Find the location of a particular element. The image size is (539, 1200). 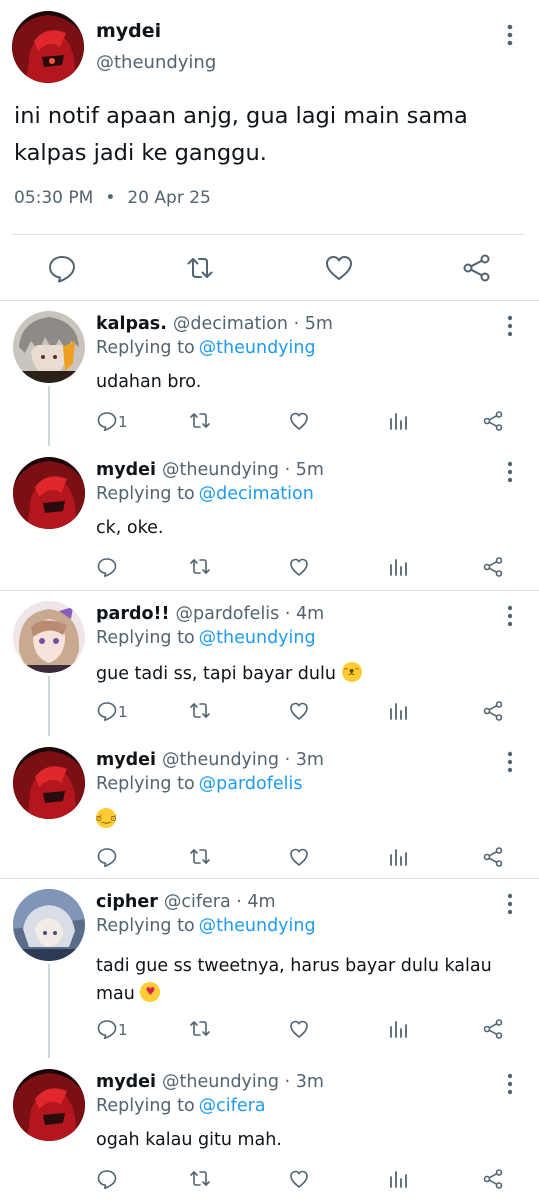

reply-text: udahan bro. is located at coordinates (149, 382).